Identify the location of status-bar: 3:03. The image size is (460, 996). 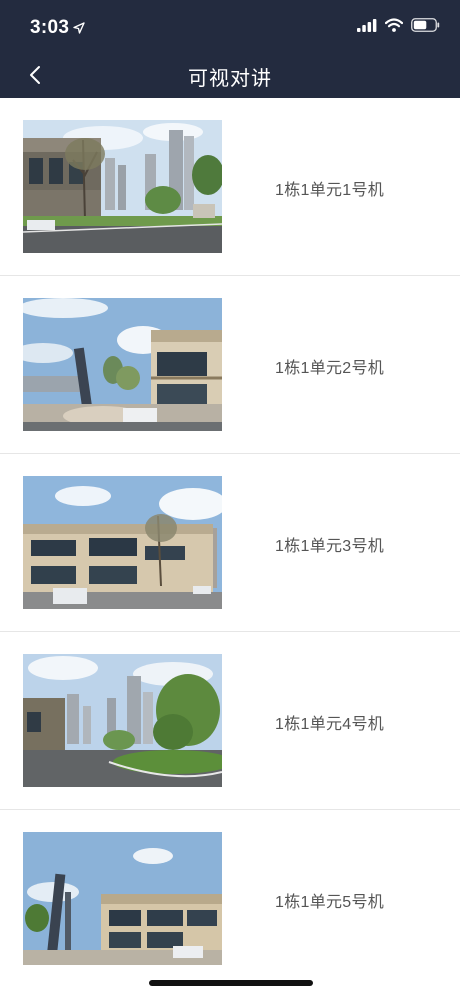
(230, 26).